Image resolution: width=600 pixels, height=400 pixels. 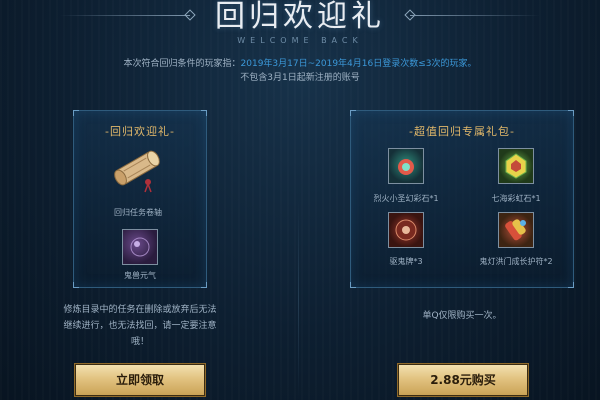 I want to click on page-title: 回归欢迎礼, so click(x=300, y=17).